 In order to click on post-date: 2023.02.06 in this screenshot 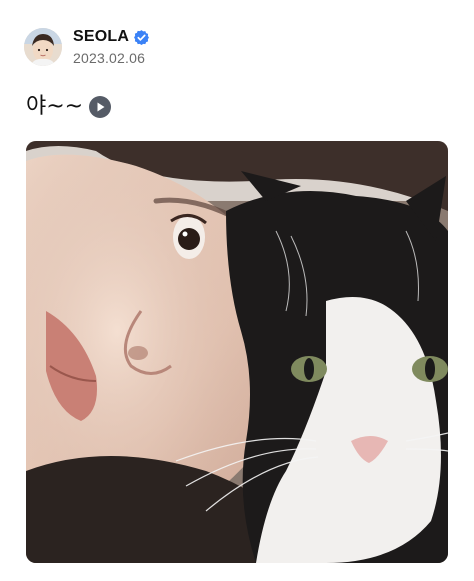, I will do `click(109, 58)`.